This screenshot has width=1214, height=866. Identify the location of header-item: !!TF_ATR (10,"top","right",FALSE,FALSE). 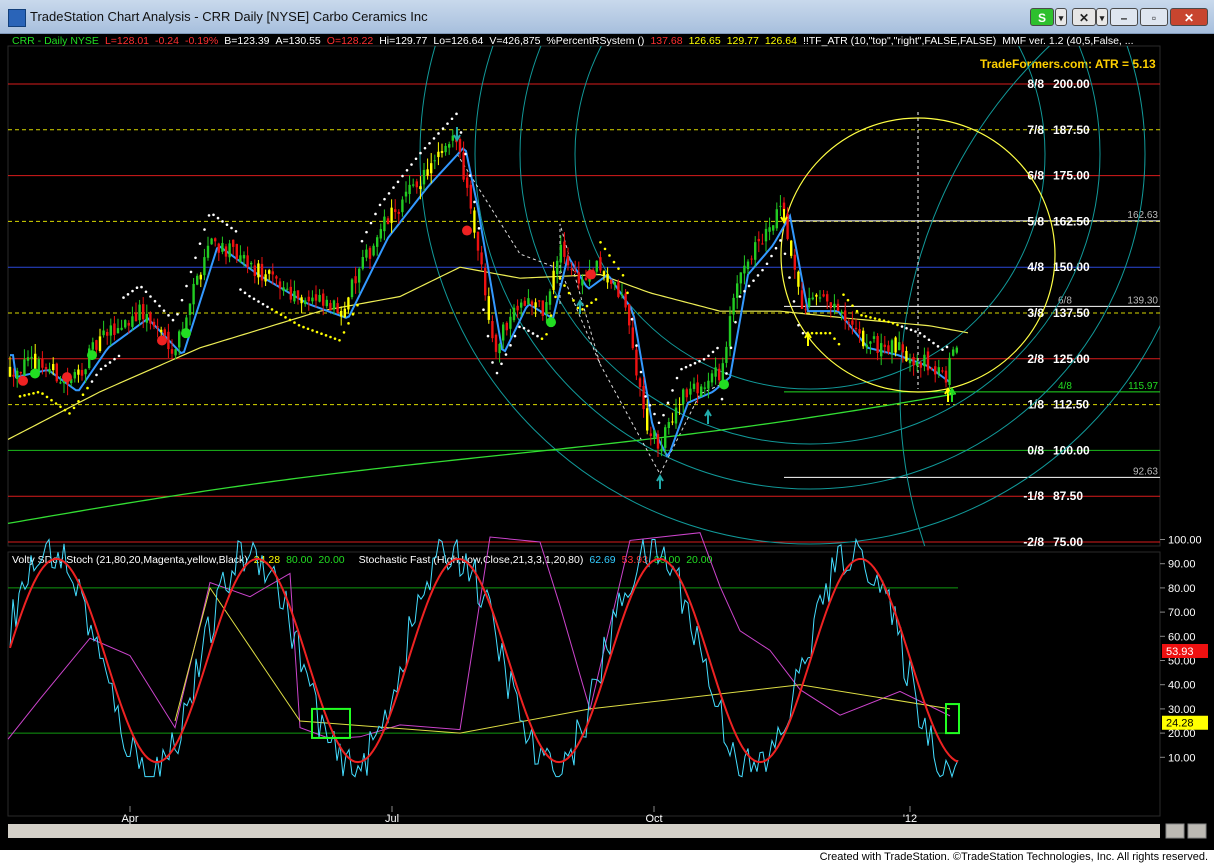
(899, 41).